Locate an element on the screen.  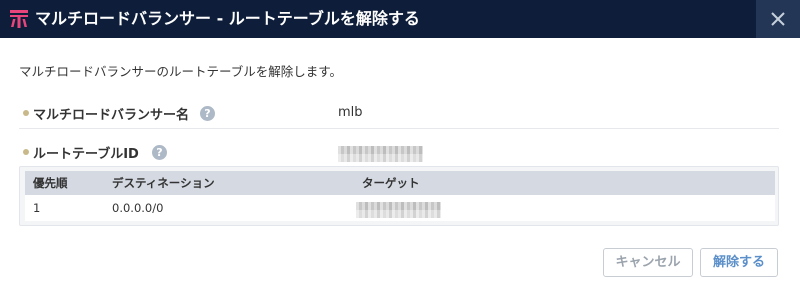
dialog-title: マルチロードバランサー - ルートテーブルを解除する is located at coordinates (227, 18).